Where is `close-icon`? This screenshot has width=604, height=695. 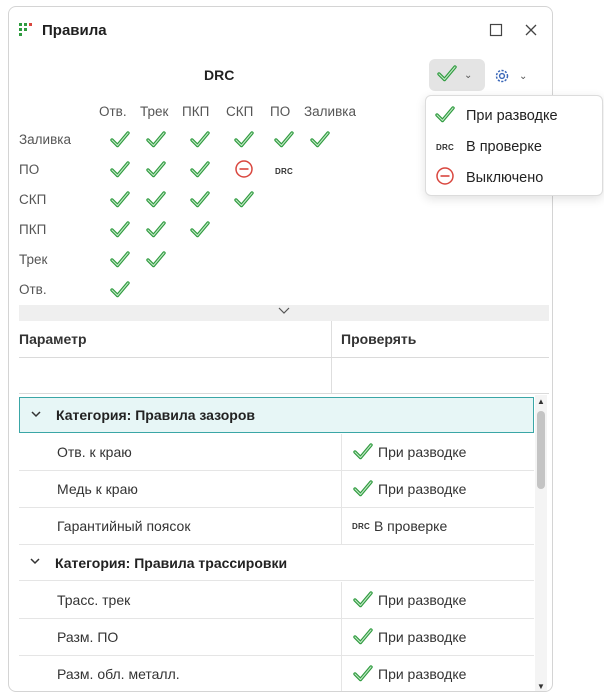
close-icon is located at coordinates (531, 30).